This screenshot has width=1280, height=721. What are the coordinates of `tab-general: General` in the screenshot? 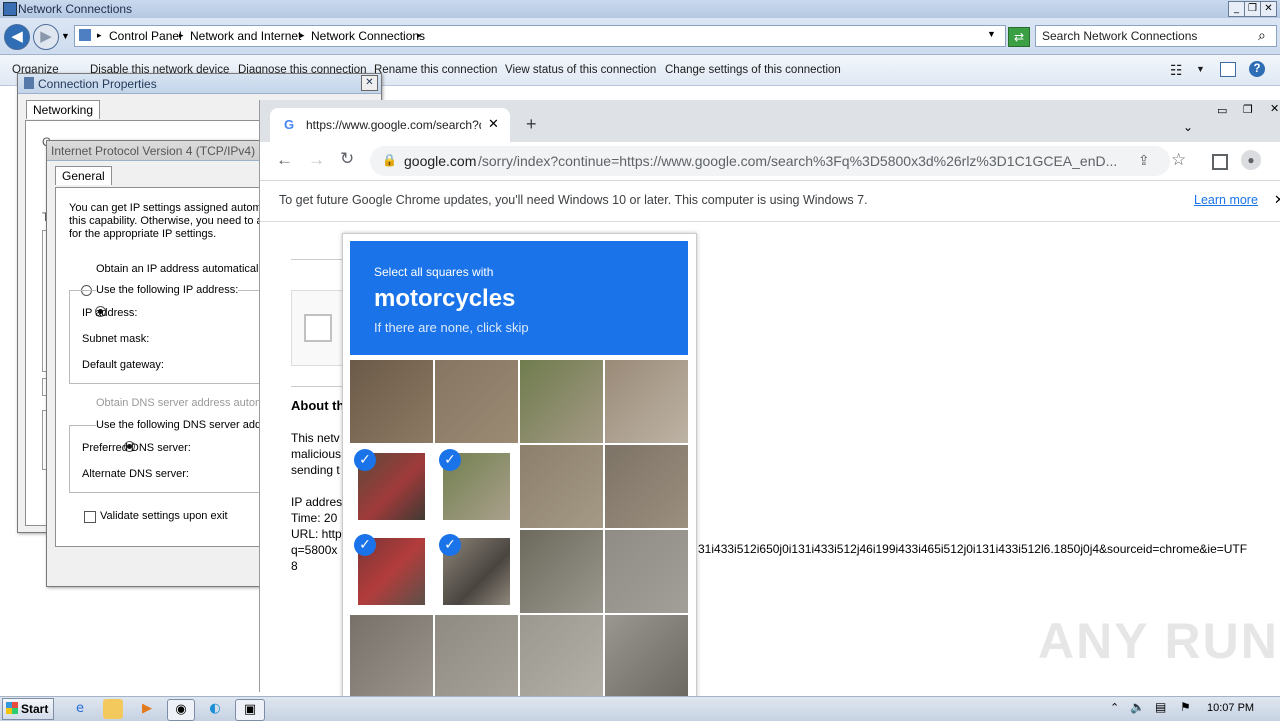 It's located at (83, 175).